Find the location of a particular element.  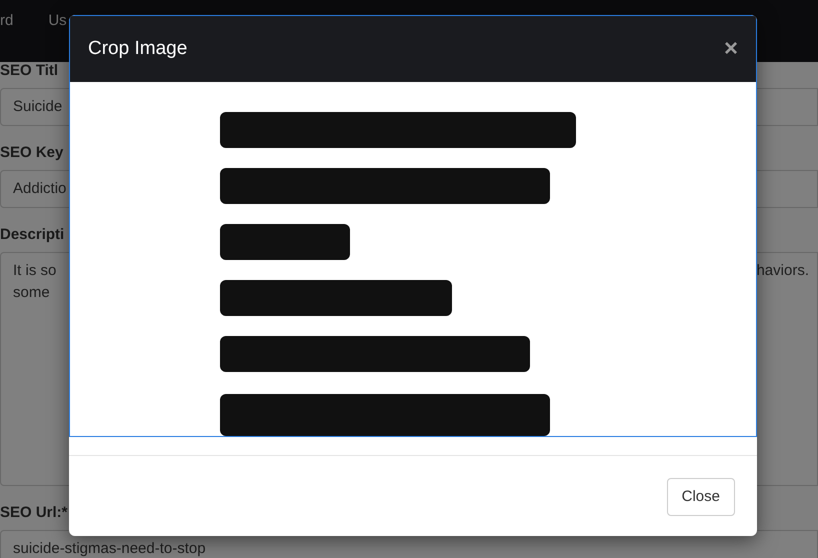

field-text: some is located at coordinates (31, 293).